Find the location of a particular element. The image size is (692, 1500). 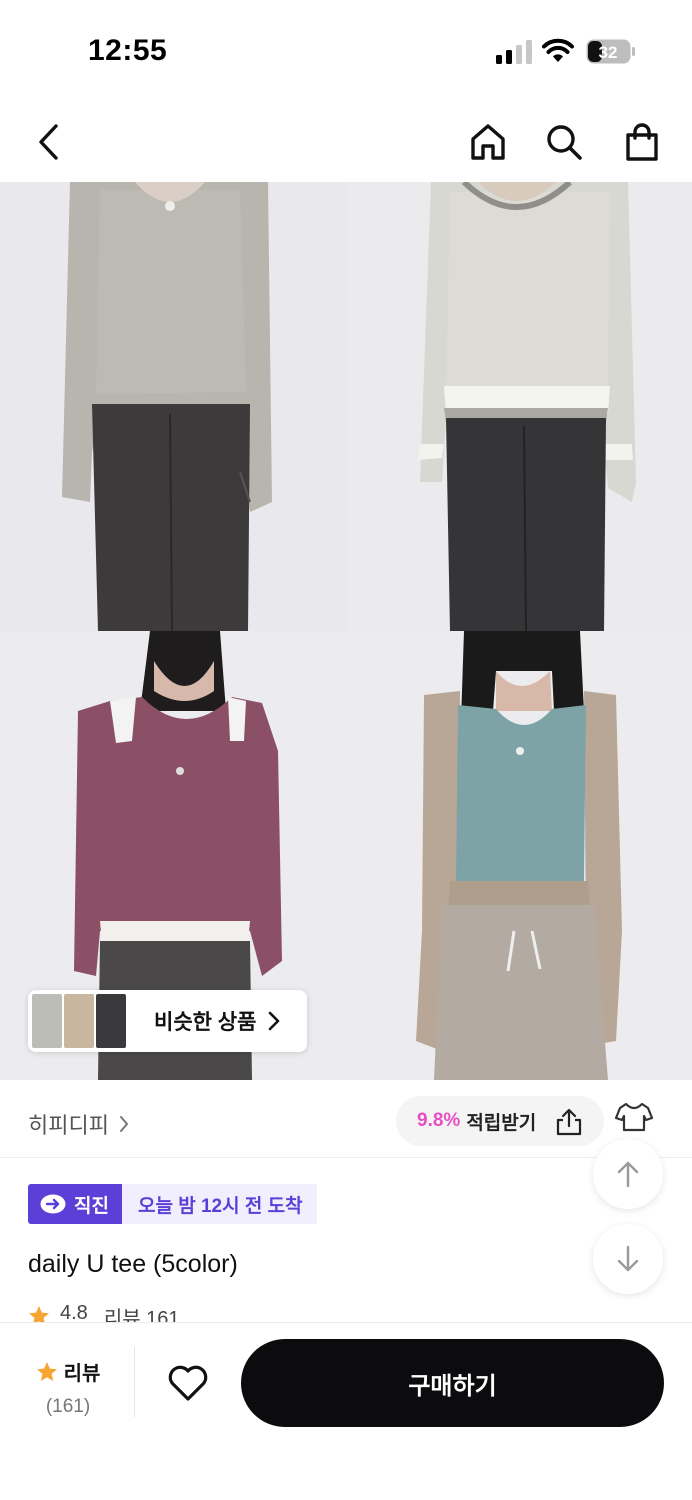

wifi-icon is located at coordinates (558, 50).